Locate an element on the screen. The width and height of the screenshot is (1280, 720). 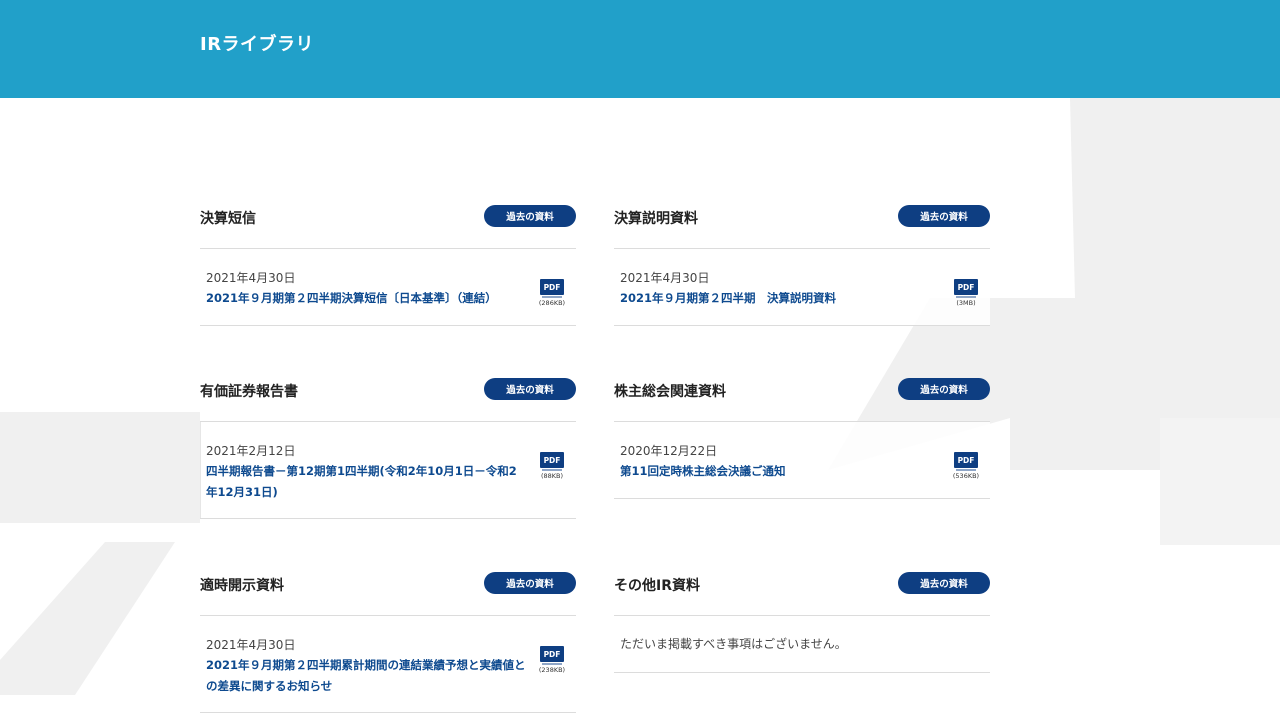
document-date: 2021年2月12日 is located at coordinates (251, 451).